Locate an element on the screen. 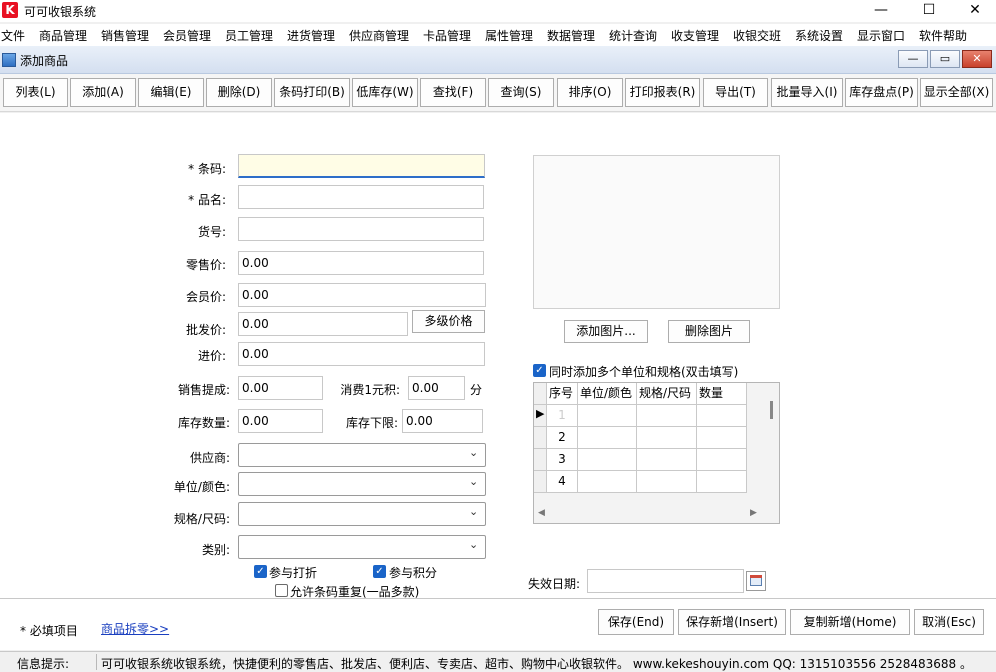 Image resolution: width=996 pixels, height=672 pixels. delete-button: 删除(D) is located at coordinates (239, 92).